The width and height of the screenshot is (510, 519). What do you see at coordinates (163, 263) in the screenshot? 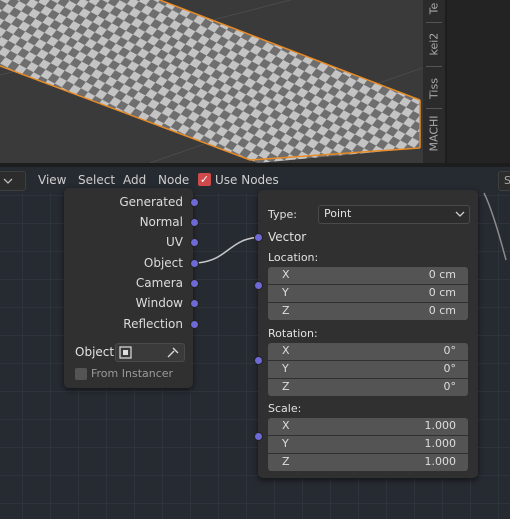
I see `output-object-label: Object` at bounding box center [163, 263].